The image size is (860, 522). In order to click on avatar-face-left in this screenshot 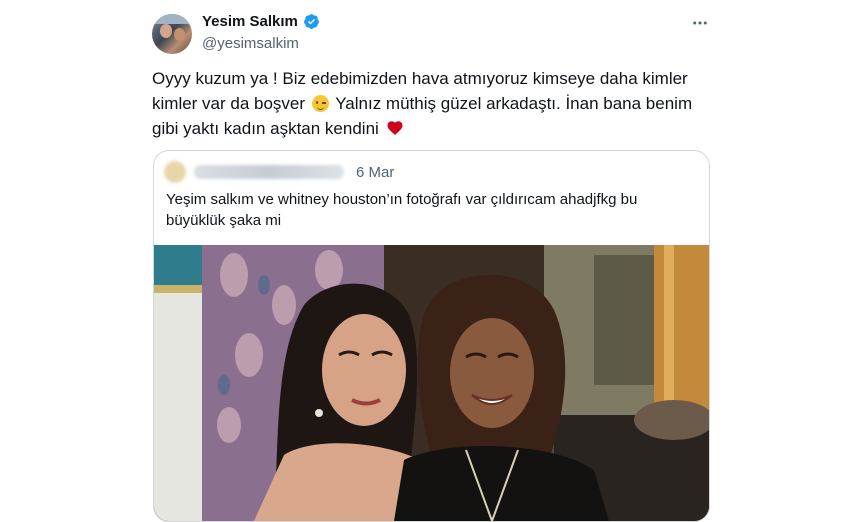, I will do `click(166, 31)`.